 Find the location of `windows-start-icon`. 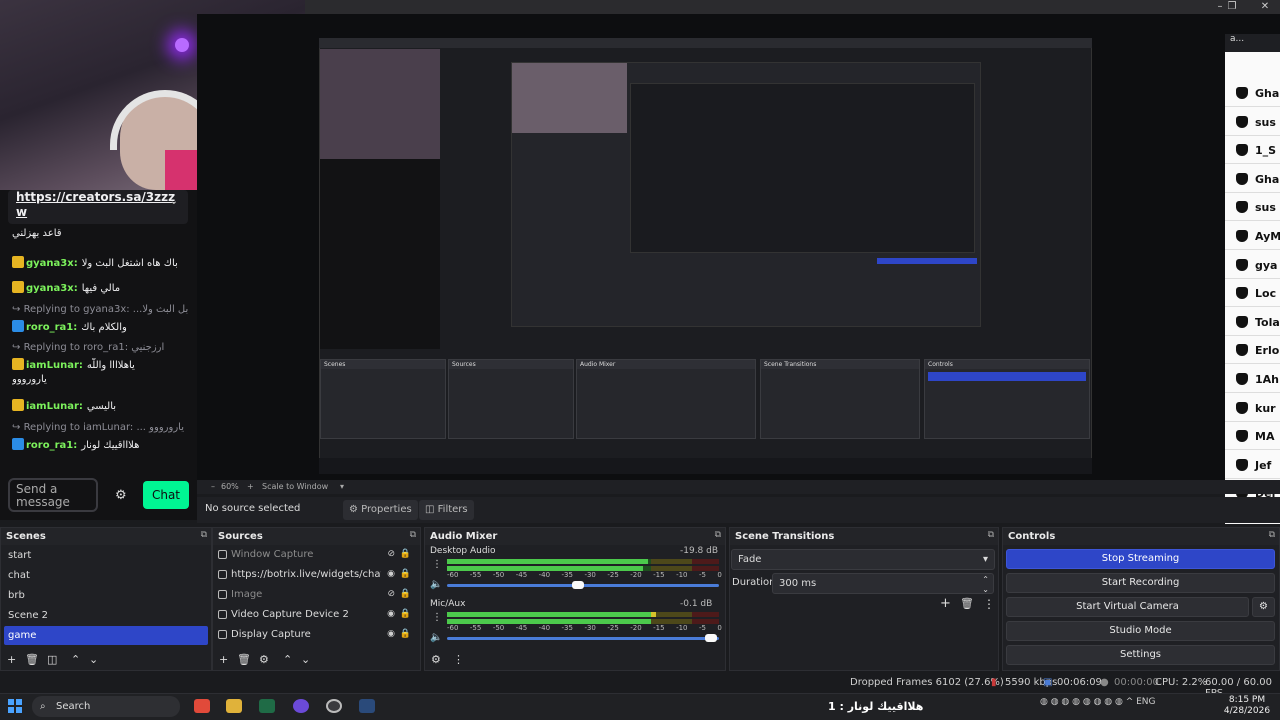

windows-start-icon is located at coordinates (15, 706).